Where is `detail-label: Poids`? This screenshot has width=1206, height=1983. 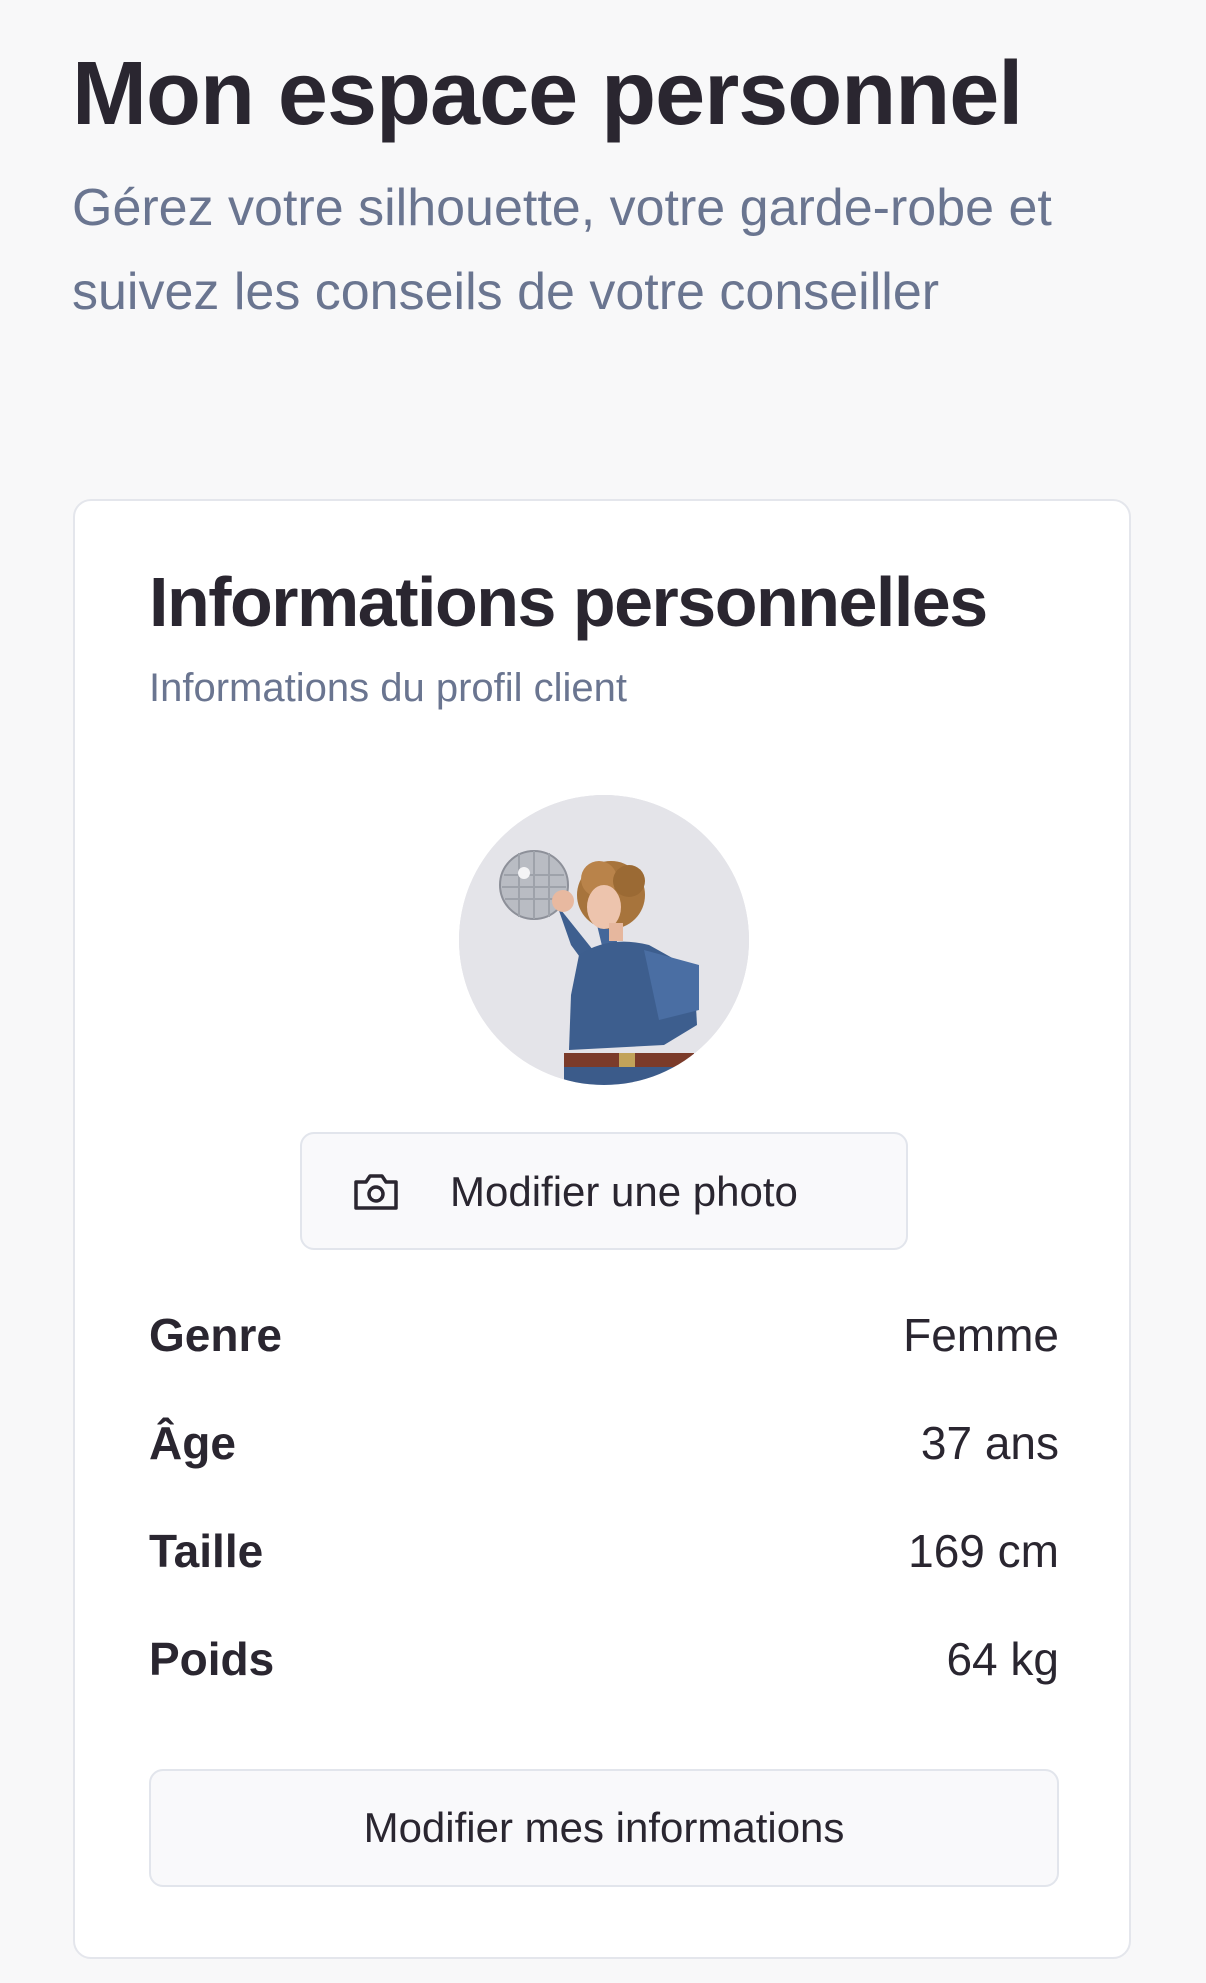
detail-label: Poids is located at coordinates (212, 1659).